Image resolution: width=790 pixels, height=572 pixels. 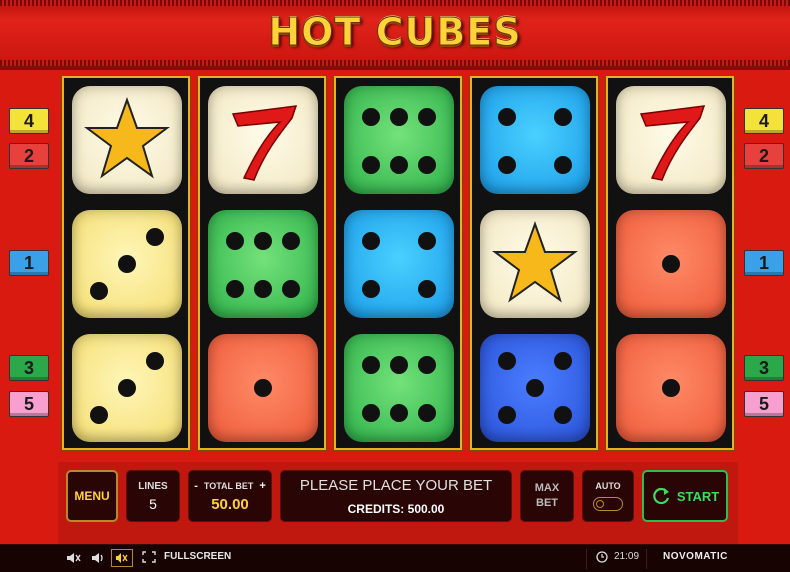 What do you see at coordinates (396, 496) in the screenshot?
I see `message-display: PLEASE PLACE YOUR BET CREDITS: 500.00` at bounding box center [396, 496].